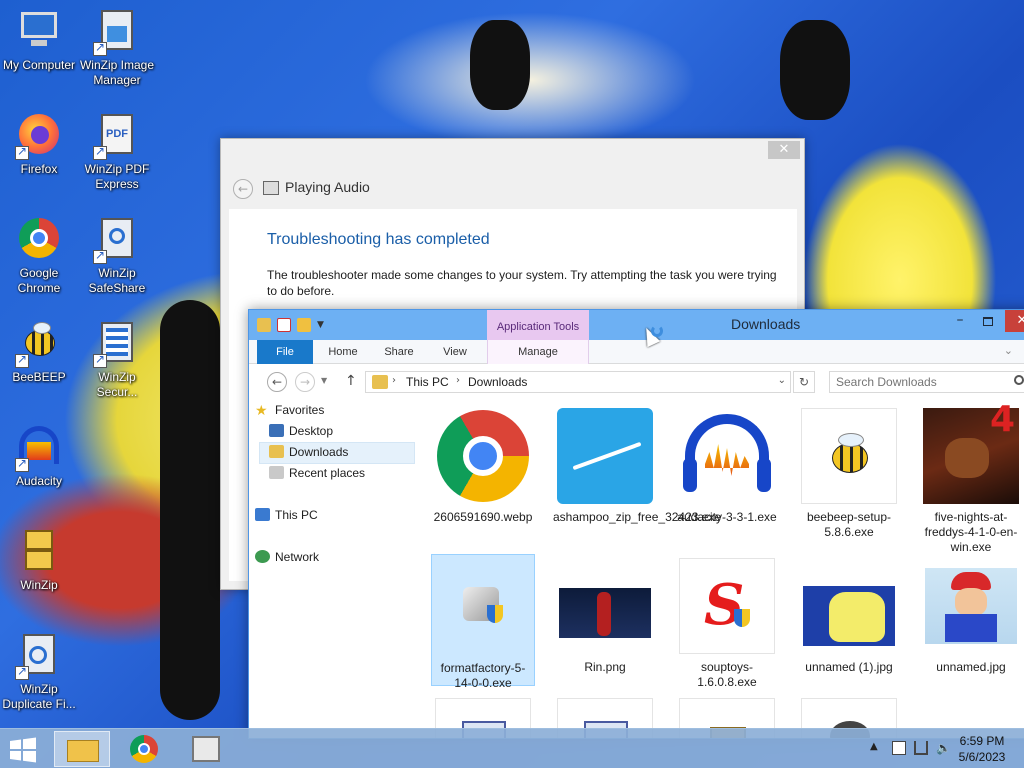  Describe the element at coordinates (304, 325) in the screenshot. I see `new-folder-icon` at that location.